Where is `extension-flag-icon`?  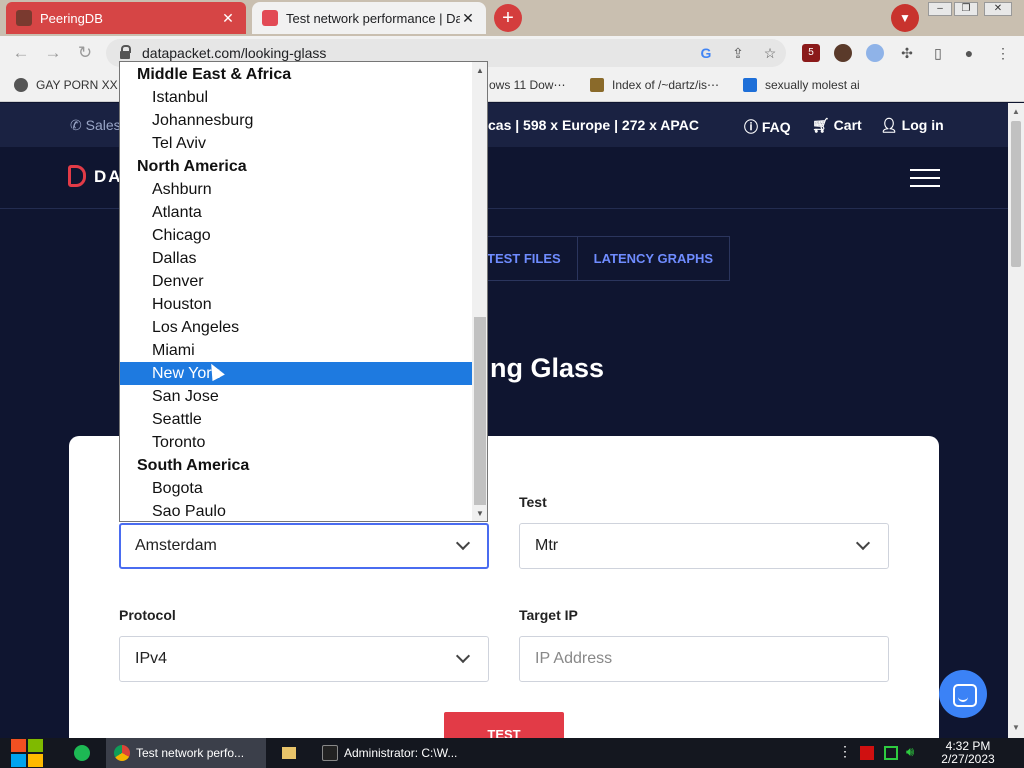
extension-flag-icon is located at coordinates (875, 53).